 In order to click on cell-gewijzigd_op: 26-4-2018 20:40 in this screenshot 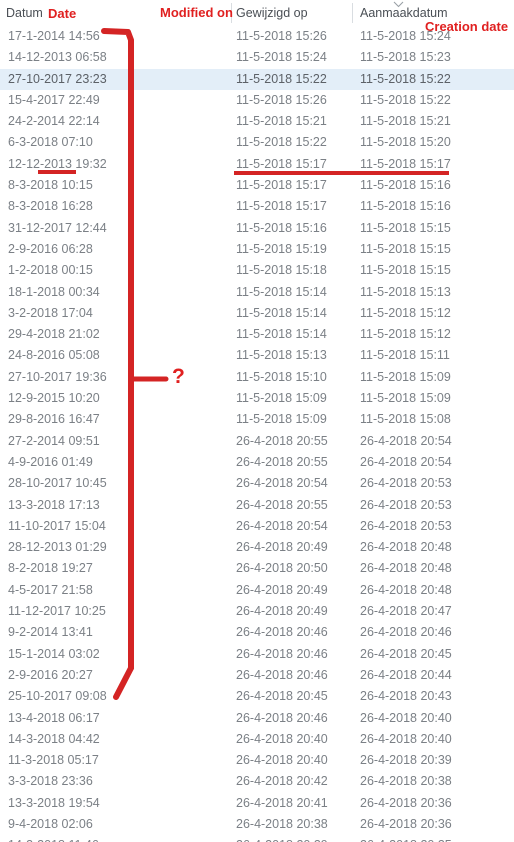, I will do `click(282, 760)`.